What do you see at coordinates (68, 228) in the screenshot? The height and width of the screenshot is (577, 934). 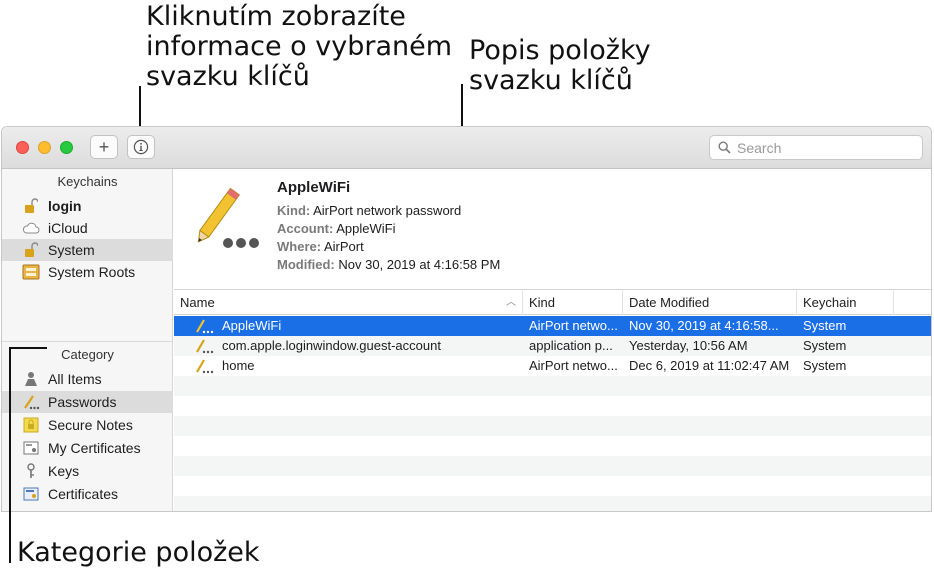 I see `sidebar-item-label: iCloud` at bounding box center [68, 228].